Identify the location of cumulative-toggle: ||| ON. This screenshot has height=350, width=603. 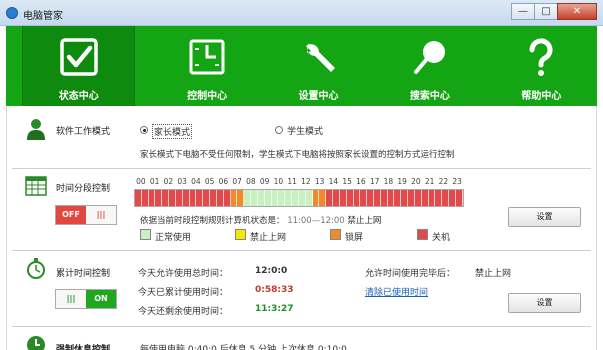
(86, 299).